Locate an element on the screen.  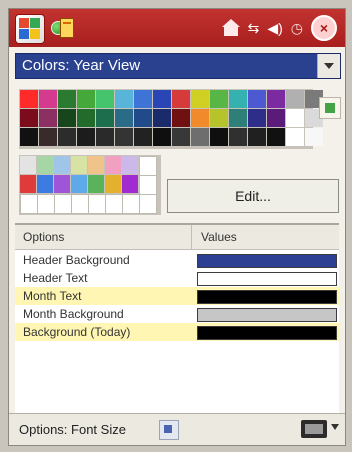
start-icon-quadrant is located at coordinates (35, 34).